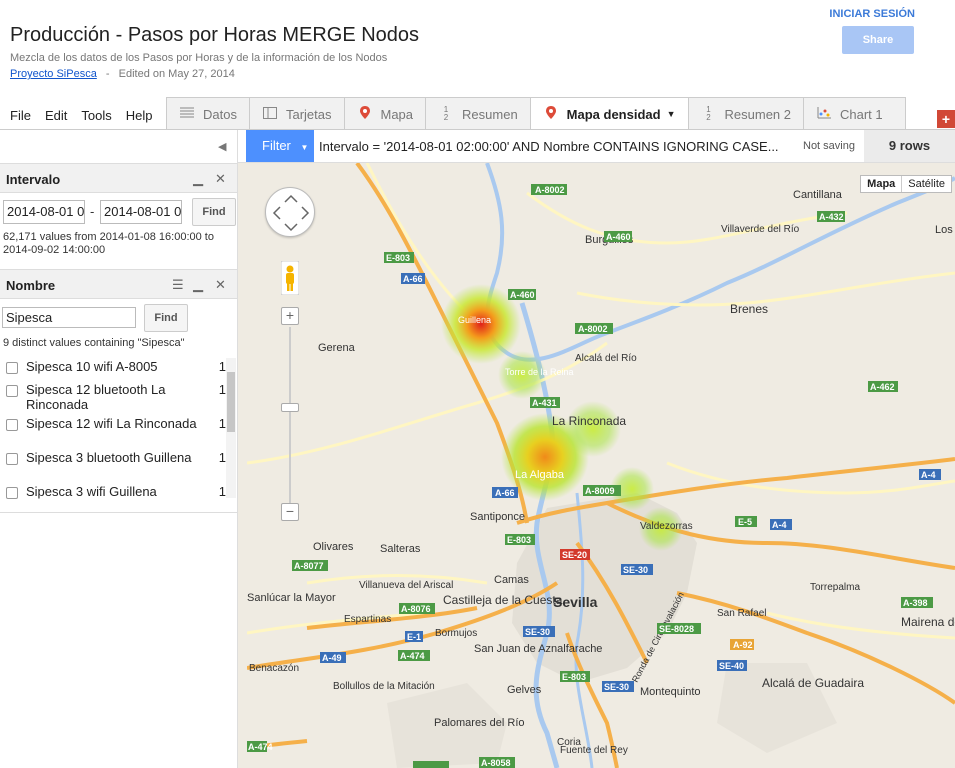 The image size is (955, 768). What do you see at coordinates (618, 237) in the screenshot?
I see `road-label: A-460` at bounding box center [618, 237].